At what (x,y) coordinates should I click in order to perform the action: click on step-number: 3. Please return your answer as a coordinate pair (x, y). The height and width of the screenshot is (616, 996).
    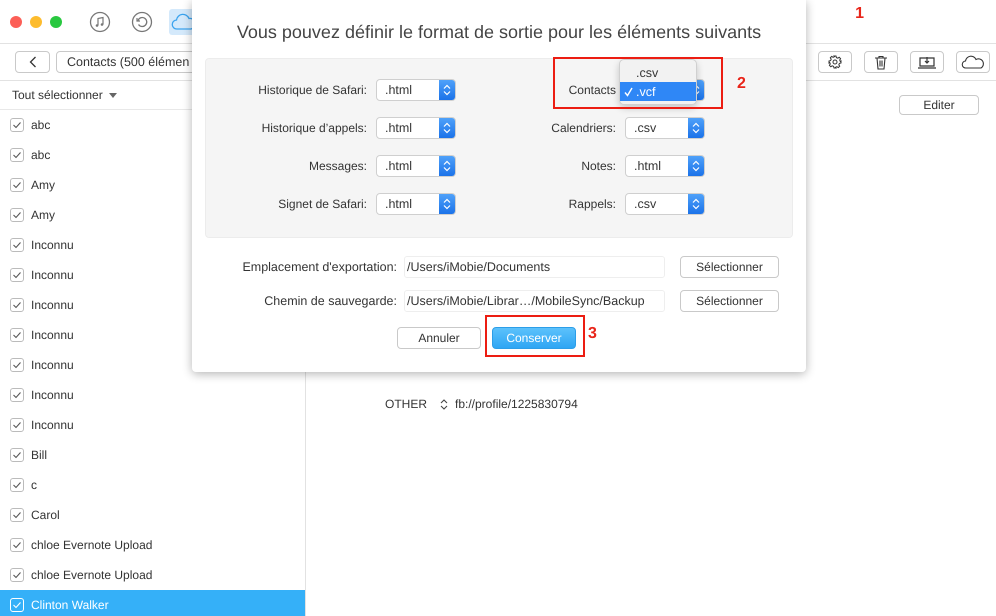
    Looking at the image, I should click on (592, 334).